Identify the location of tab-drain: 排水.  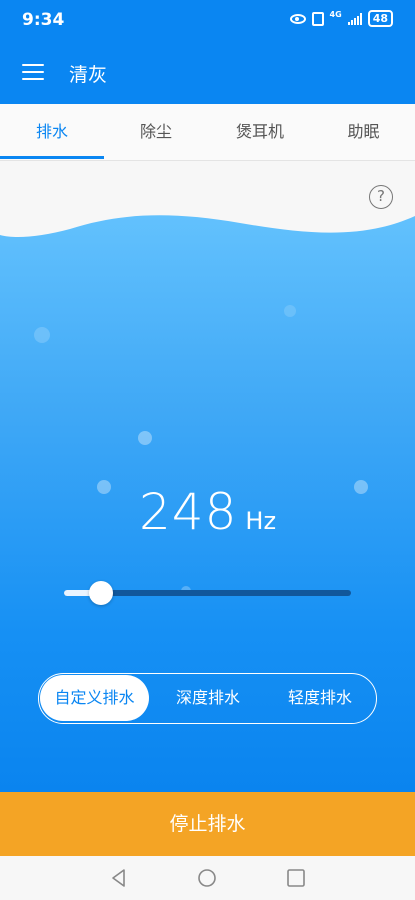
(52, 132).